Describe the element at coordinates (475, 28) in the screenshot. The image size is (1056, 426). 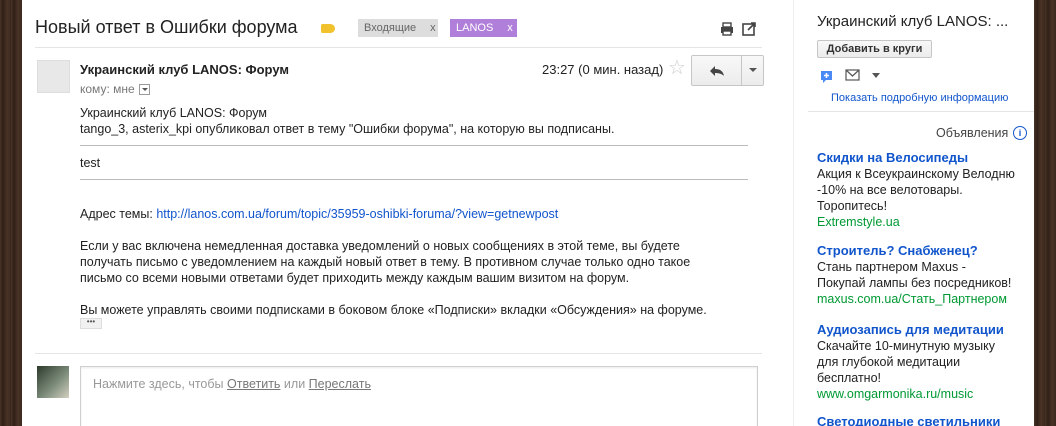
I see `label-lanos-name: LANOS` at that location.